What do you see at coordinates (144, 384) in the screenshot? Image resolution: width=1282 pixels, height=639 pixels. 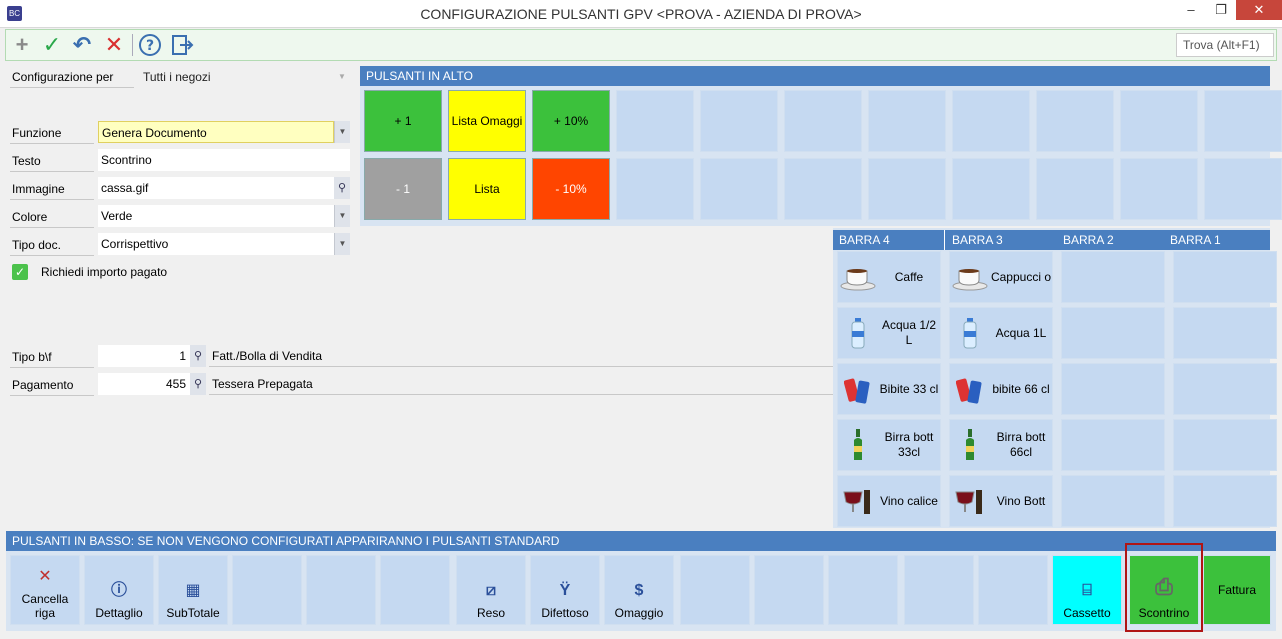 I see `pagamento-input: 455` at bounding box center [144, 384].